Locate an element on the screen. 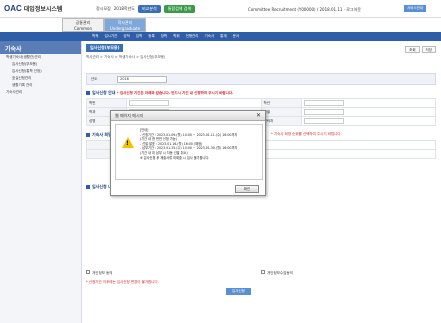  sidebar-item: 호실신청관리 is located at coordinates (40, 78).